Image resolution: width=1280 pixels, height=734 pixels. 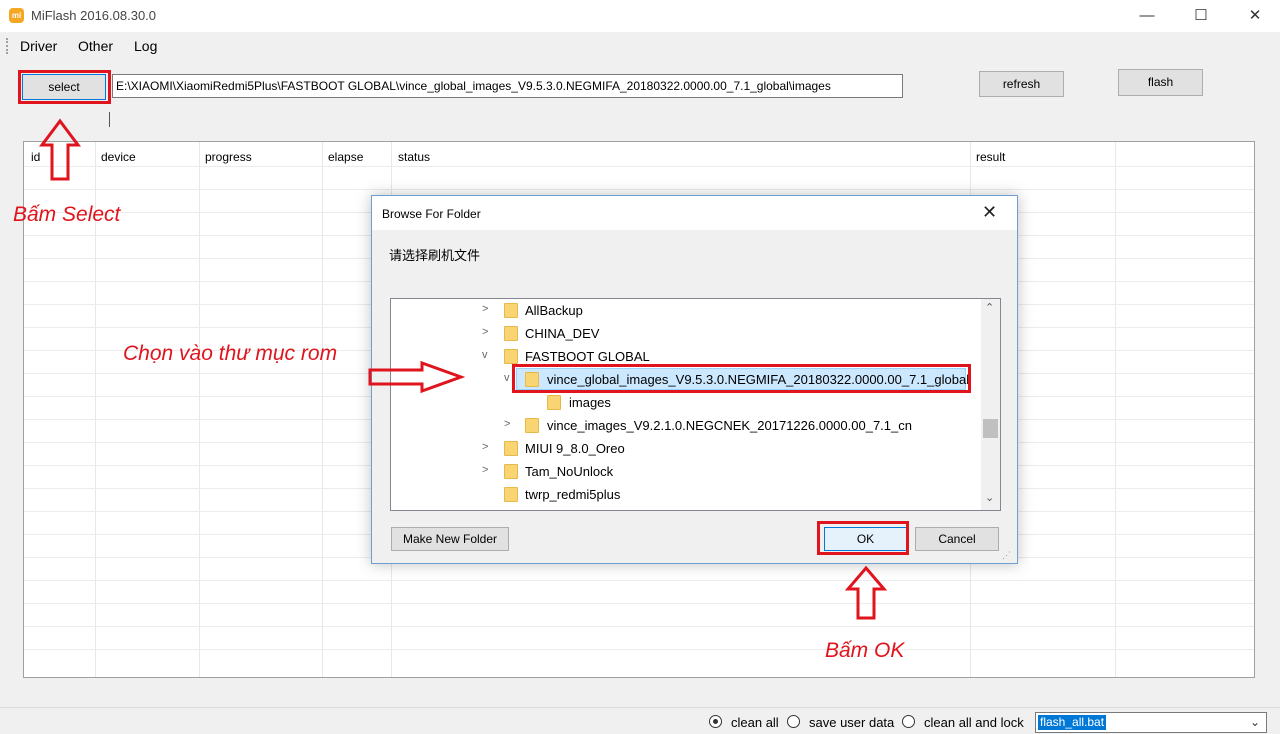 What do you see at coordinates (1255, 16) in the screenshot?
I see `close-icon: ✕` at bounding box center [1255, 16].